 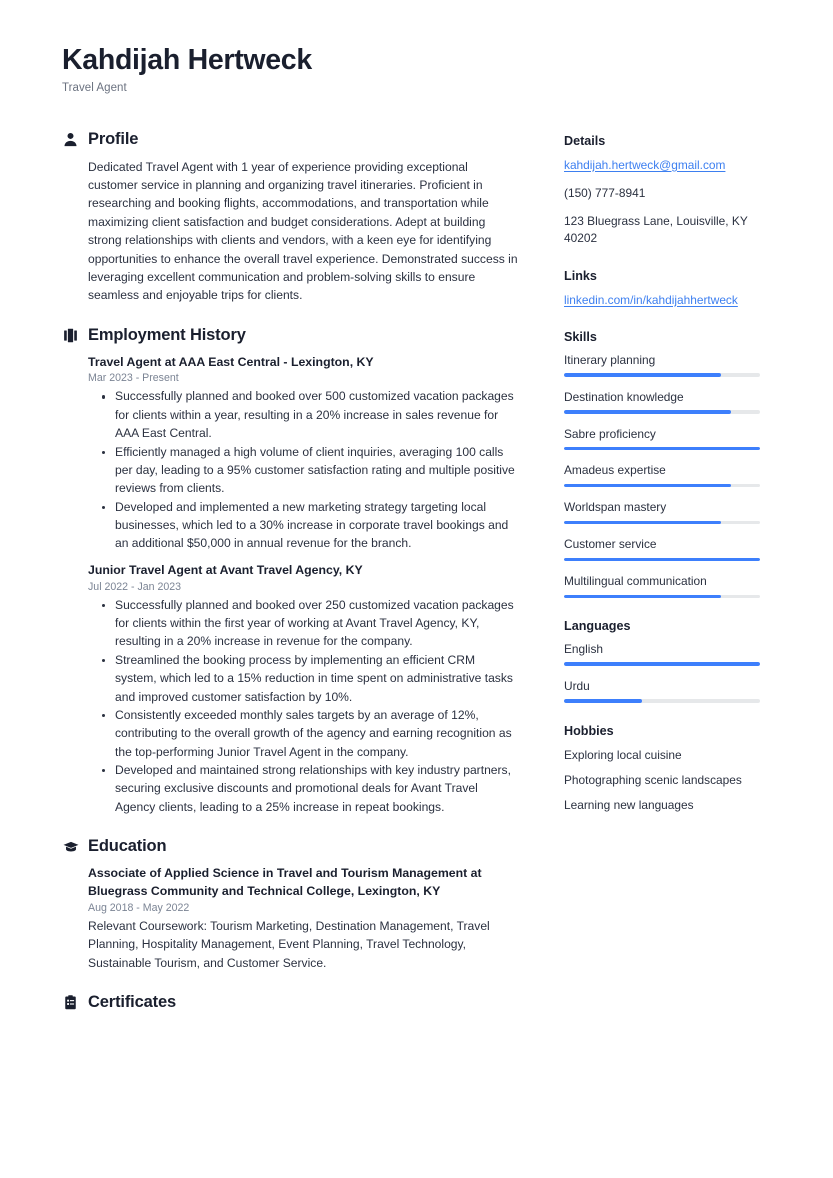 What do you see at coordinates (291, 846) in the screenshot?
I see `section-education-header: Education` at bounding box center [291, 846].